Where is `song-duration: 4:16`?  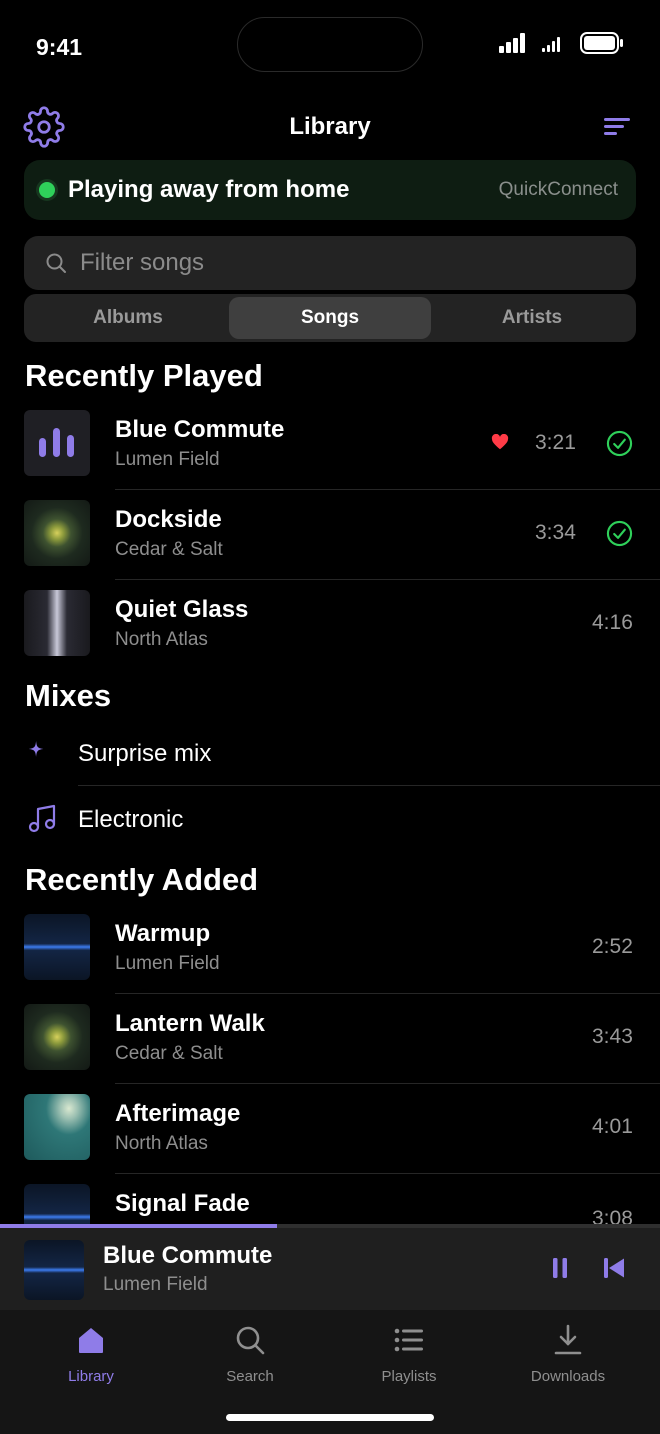
song-duration: 4:16 is located at coordinates (612, 622).